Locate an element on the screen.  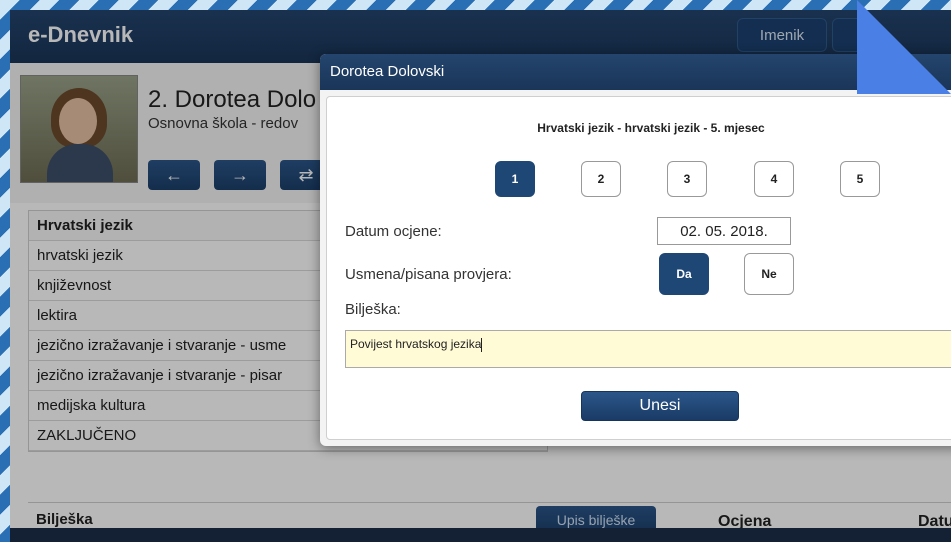
grade-button-4: 4 is located at coordinates (774, 179).